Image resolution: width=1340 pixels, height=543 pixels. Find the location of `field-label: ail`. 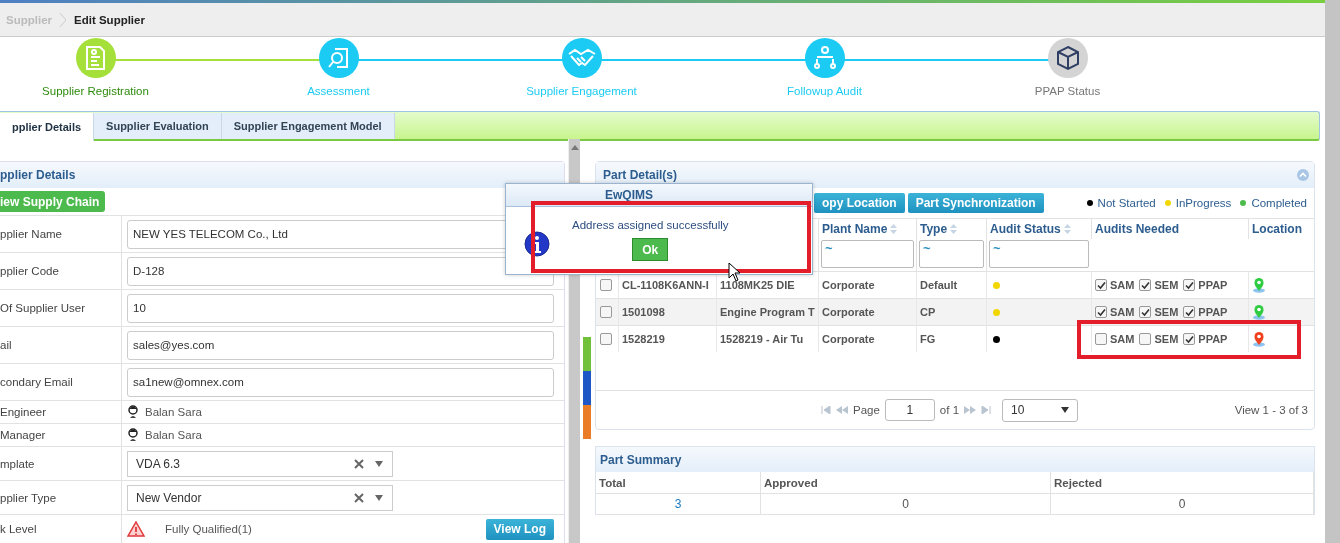

field-label: ail is located at coordinates (61, 345).